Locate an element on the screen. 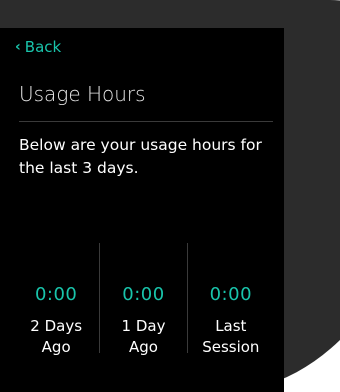 The height and width of the screenshot is (392, 340). title-divider is located at coordinates (146, 121).